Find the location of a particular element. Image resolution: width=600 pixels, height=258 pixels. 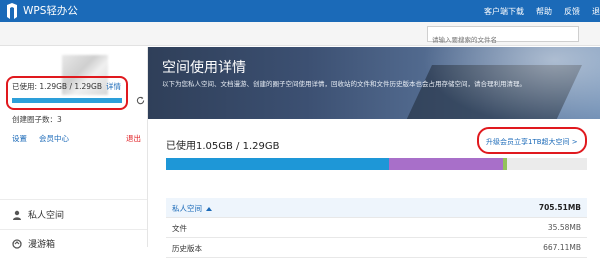

wps-logo-icon is located at coordinates (12, 11).